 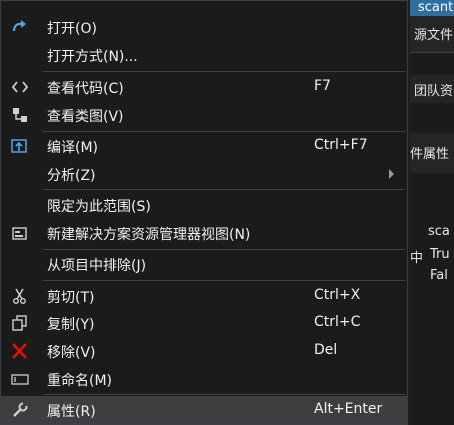 What do you see at coordinates (204, 146) in the screenshot?
I see `menu-item-compile: 编译(M) Ctrl+F7` at bounding box center [204, 146].